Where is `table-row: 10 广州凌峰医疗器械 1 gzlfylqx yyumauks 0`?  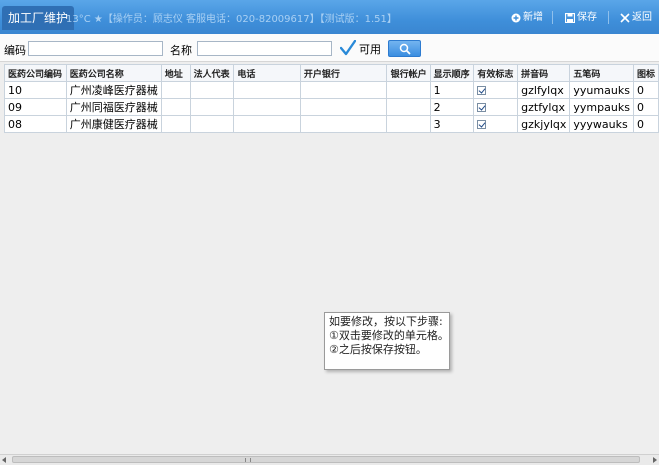
table-row: 10 广州凌峰医疗器械 1 gzlfylqx yyumauks 0 is located at coordinates (331, 90).